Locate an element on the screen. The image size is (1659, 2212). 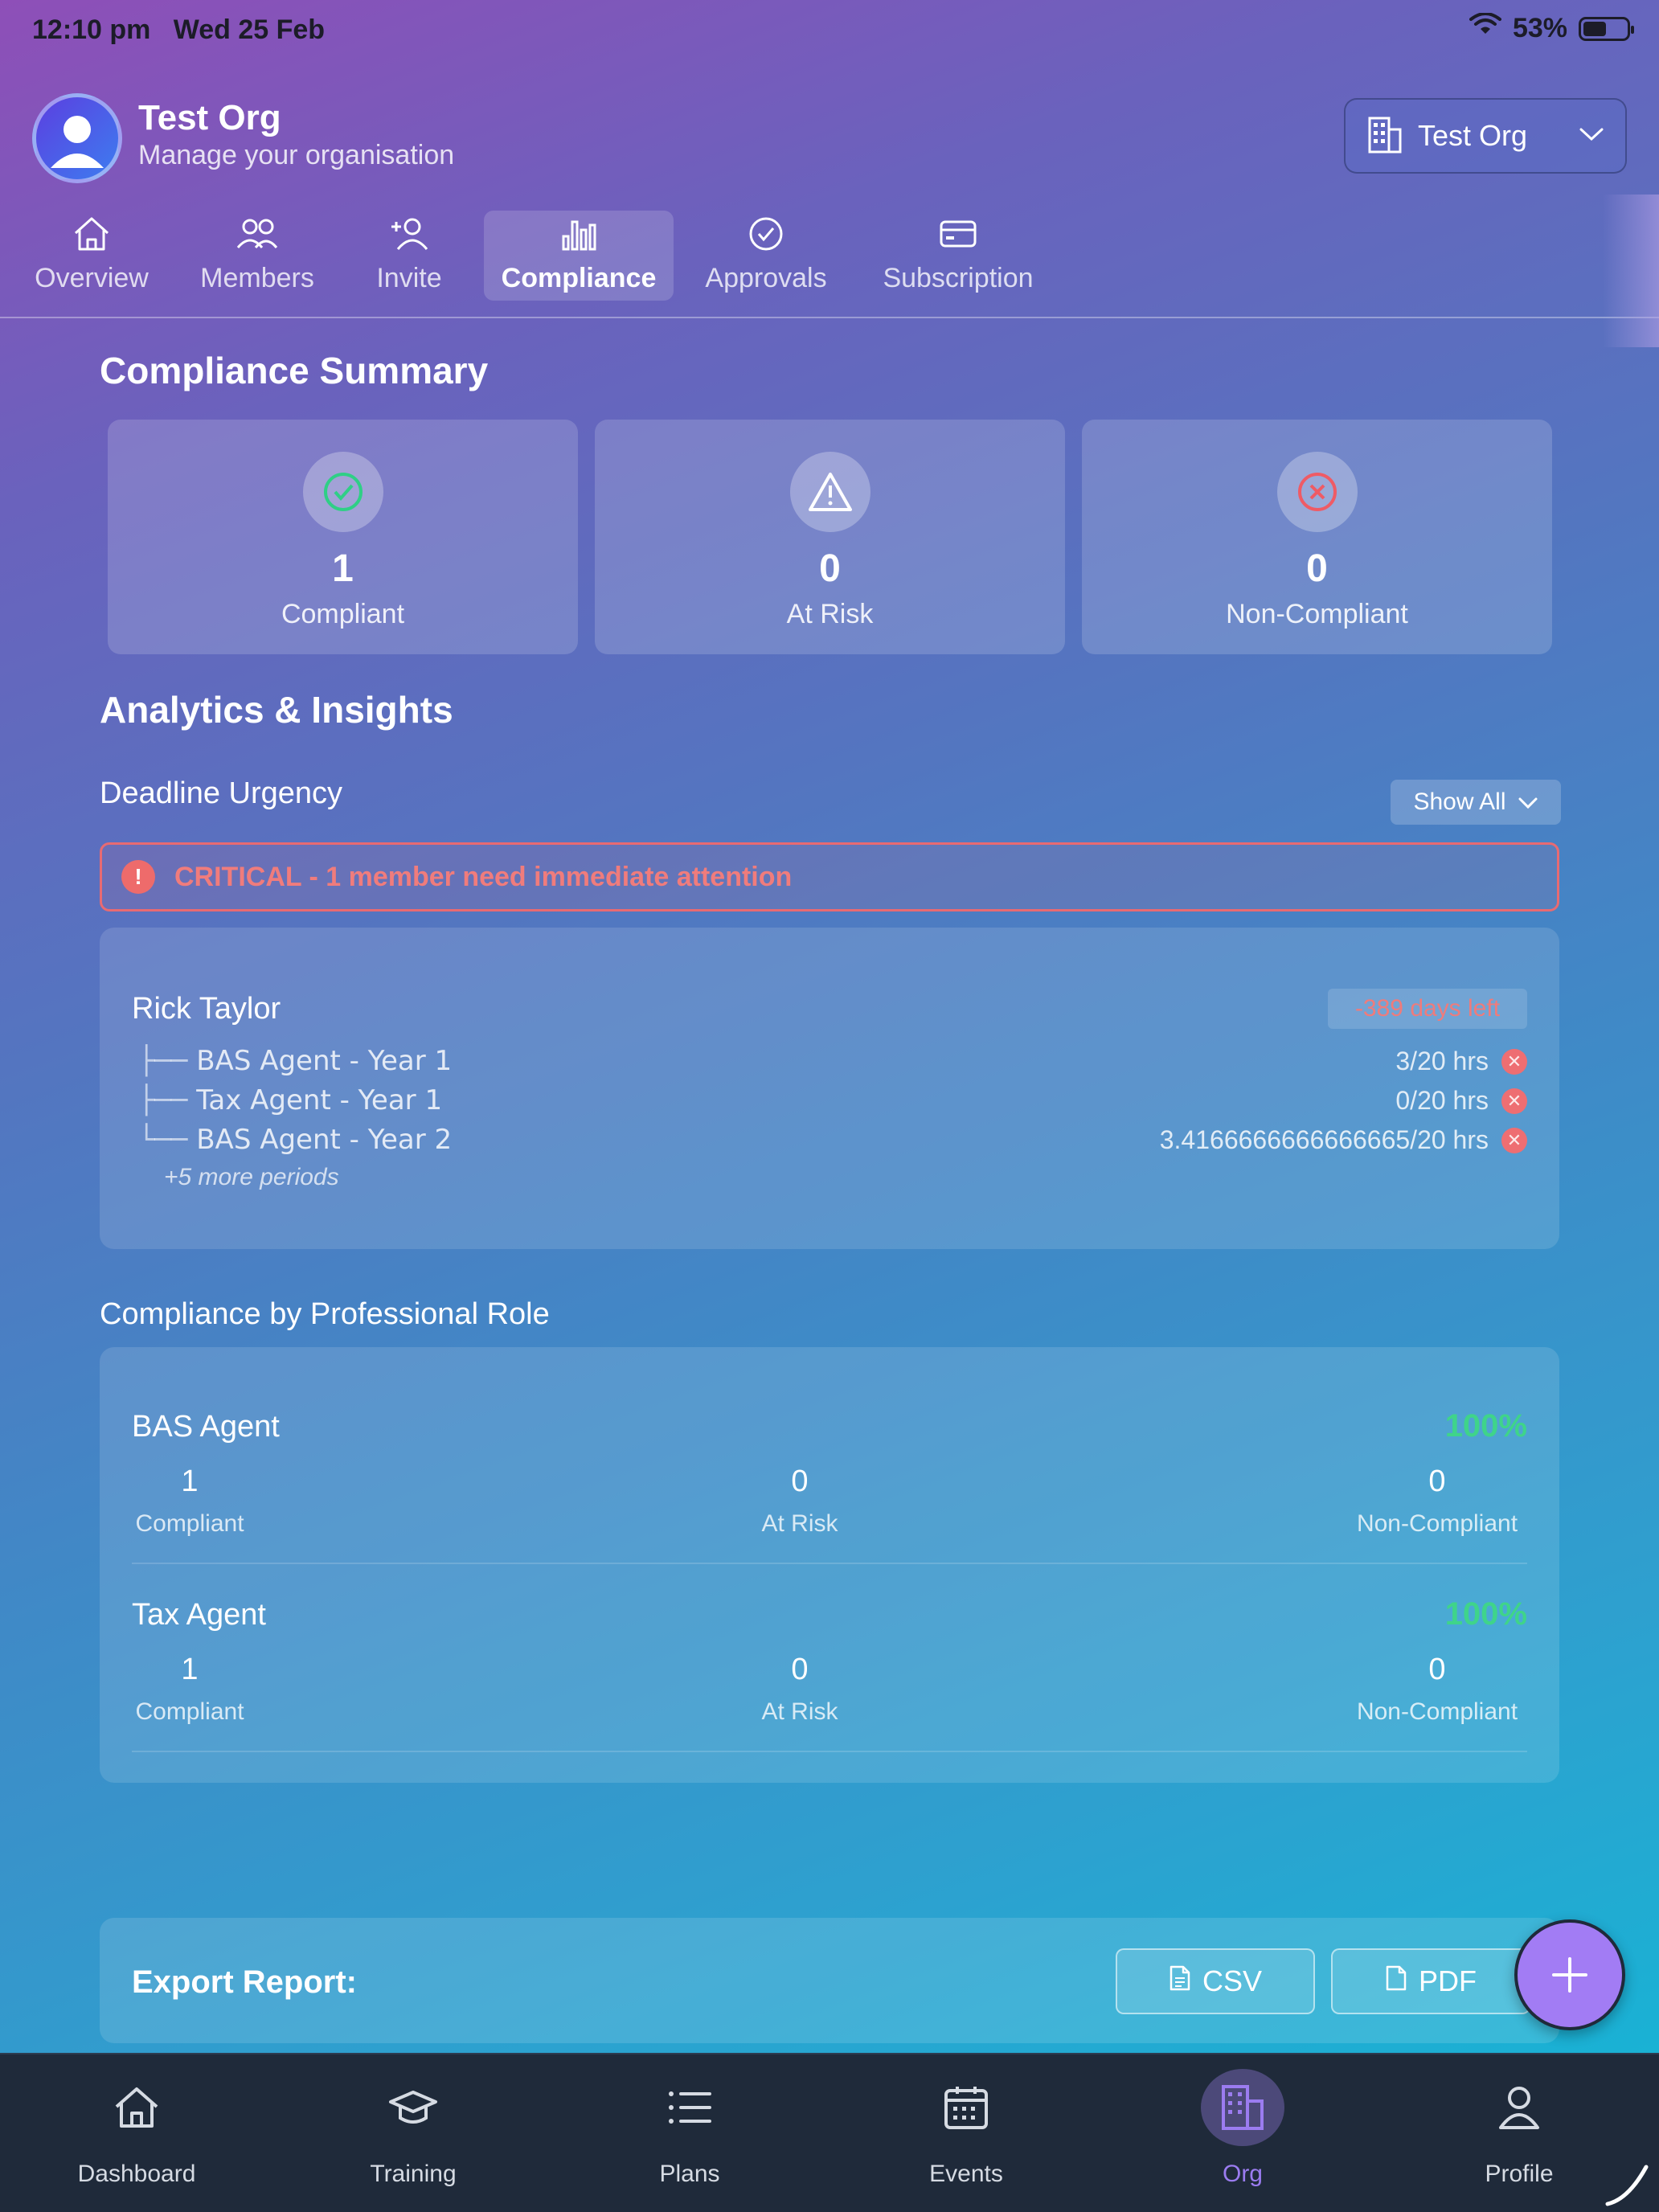
bottom-navigation is located at coordinates (829, 2132).